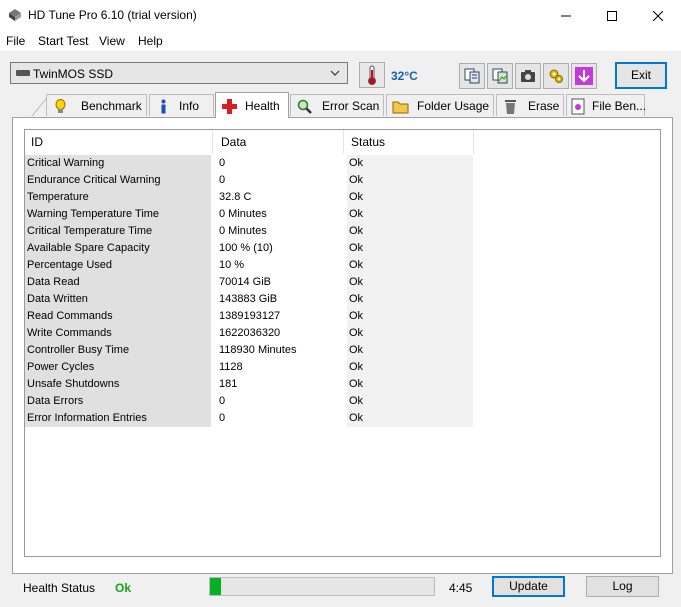  I want to click on tab-erase: Erase, so click(530, 105).